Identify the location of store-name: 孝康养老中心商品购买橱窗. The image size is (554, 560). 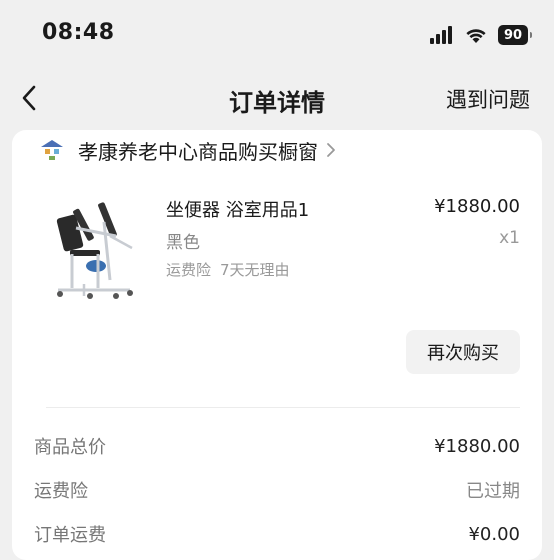
(198, 151).